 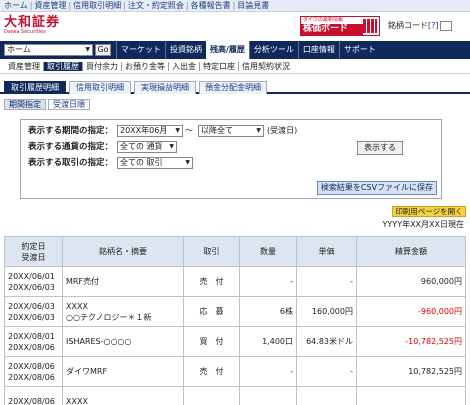 I want to click on logo-subtext: Daiwa Securities, so click(x=25, y=32).